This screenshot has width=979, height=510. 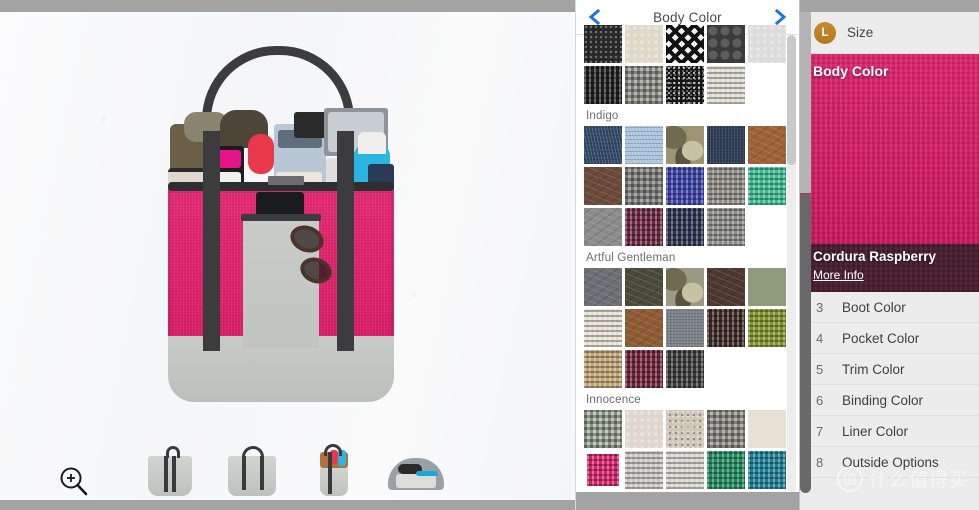 I want to click on swatch-silver-check, so click(x=644, y=186).